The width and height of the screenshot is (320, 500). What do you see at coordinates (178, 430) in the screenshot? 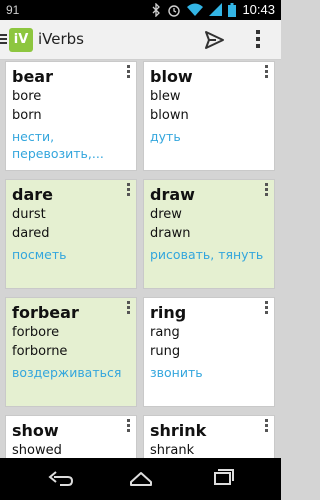
I see `verb-base-form: shrink` at bounding box center [178, 430].